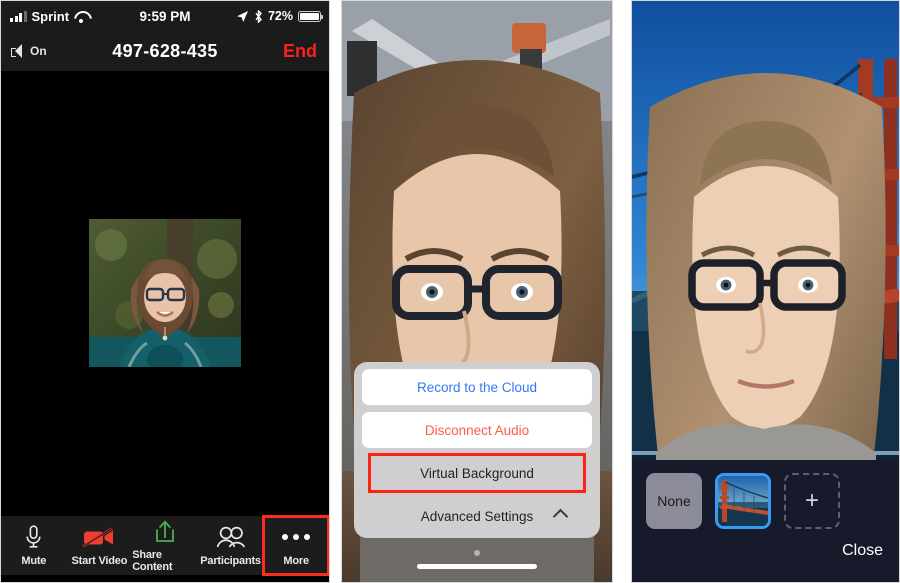  I want to click on background-tile-none: None, so click(674, 501).